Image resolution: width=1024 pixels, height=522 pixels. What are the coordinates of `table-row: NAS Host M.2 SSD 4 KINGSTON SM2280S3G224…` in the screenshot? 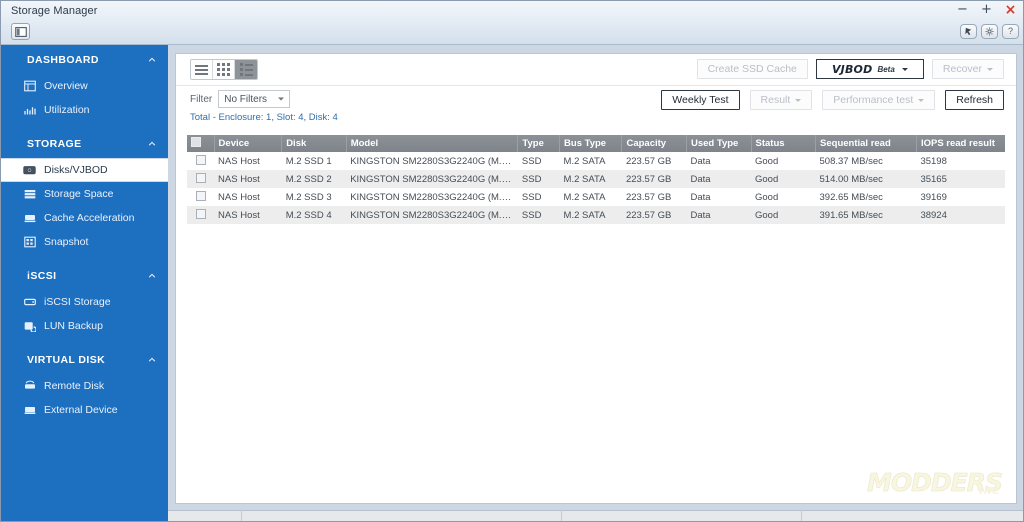 It's located at (596, 215).